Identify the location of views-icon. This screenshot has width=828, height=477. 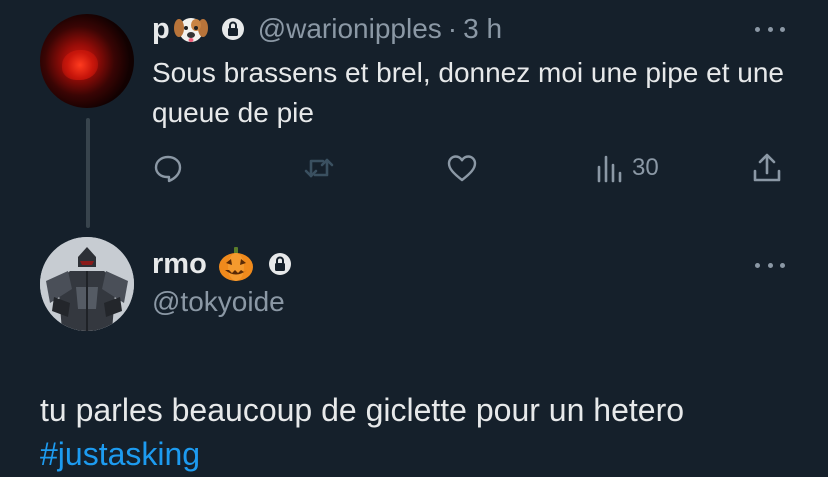
(609, 169).